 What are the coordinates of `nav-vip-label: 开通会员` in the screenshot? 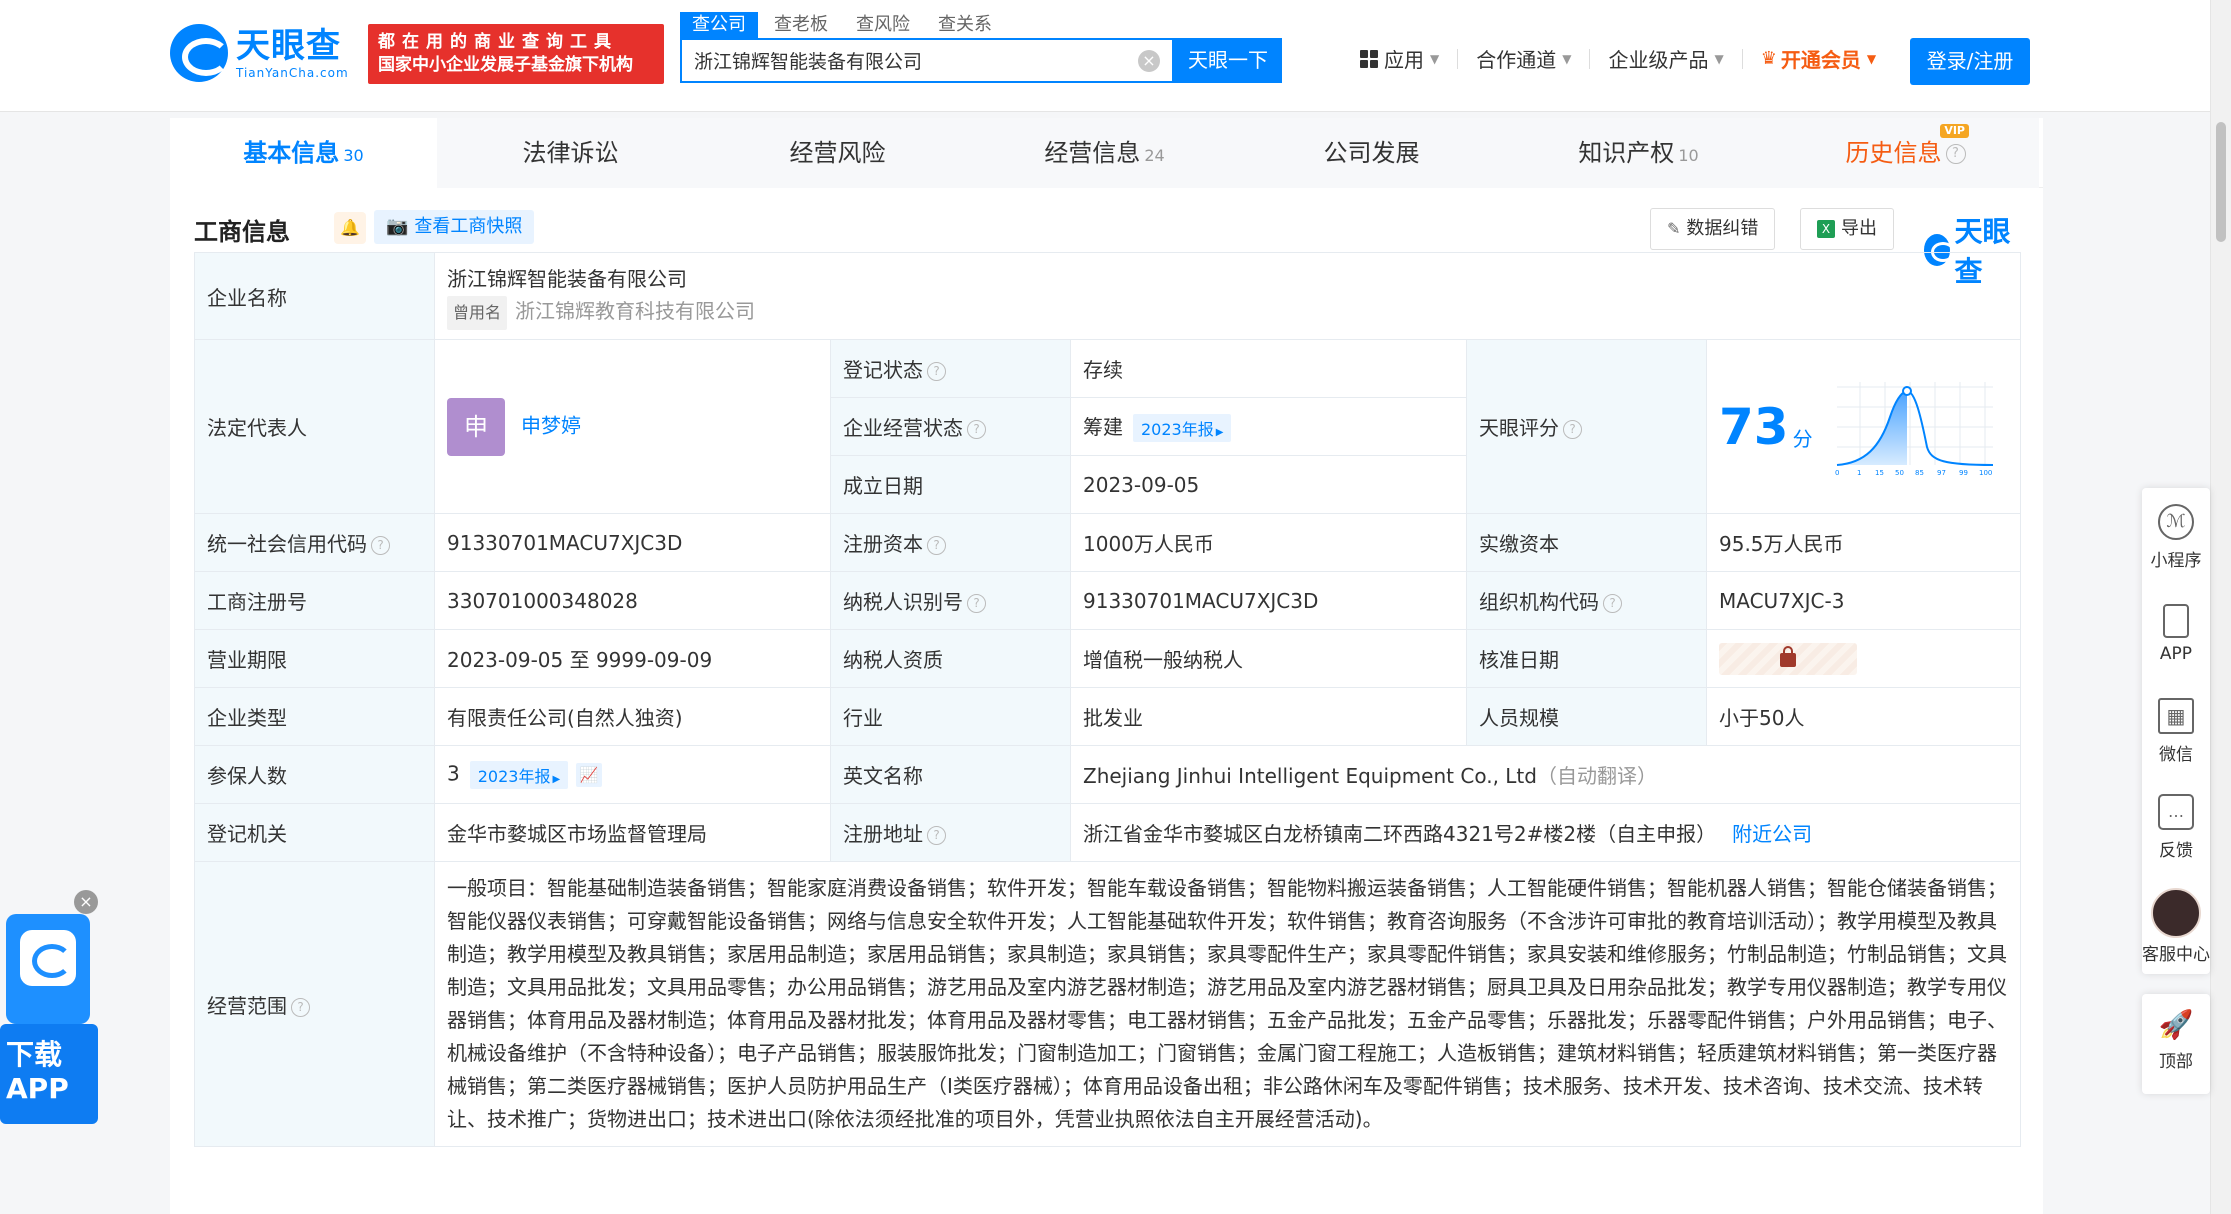 It's located at (1820, 60).